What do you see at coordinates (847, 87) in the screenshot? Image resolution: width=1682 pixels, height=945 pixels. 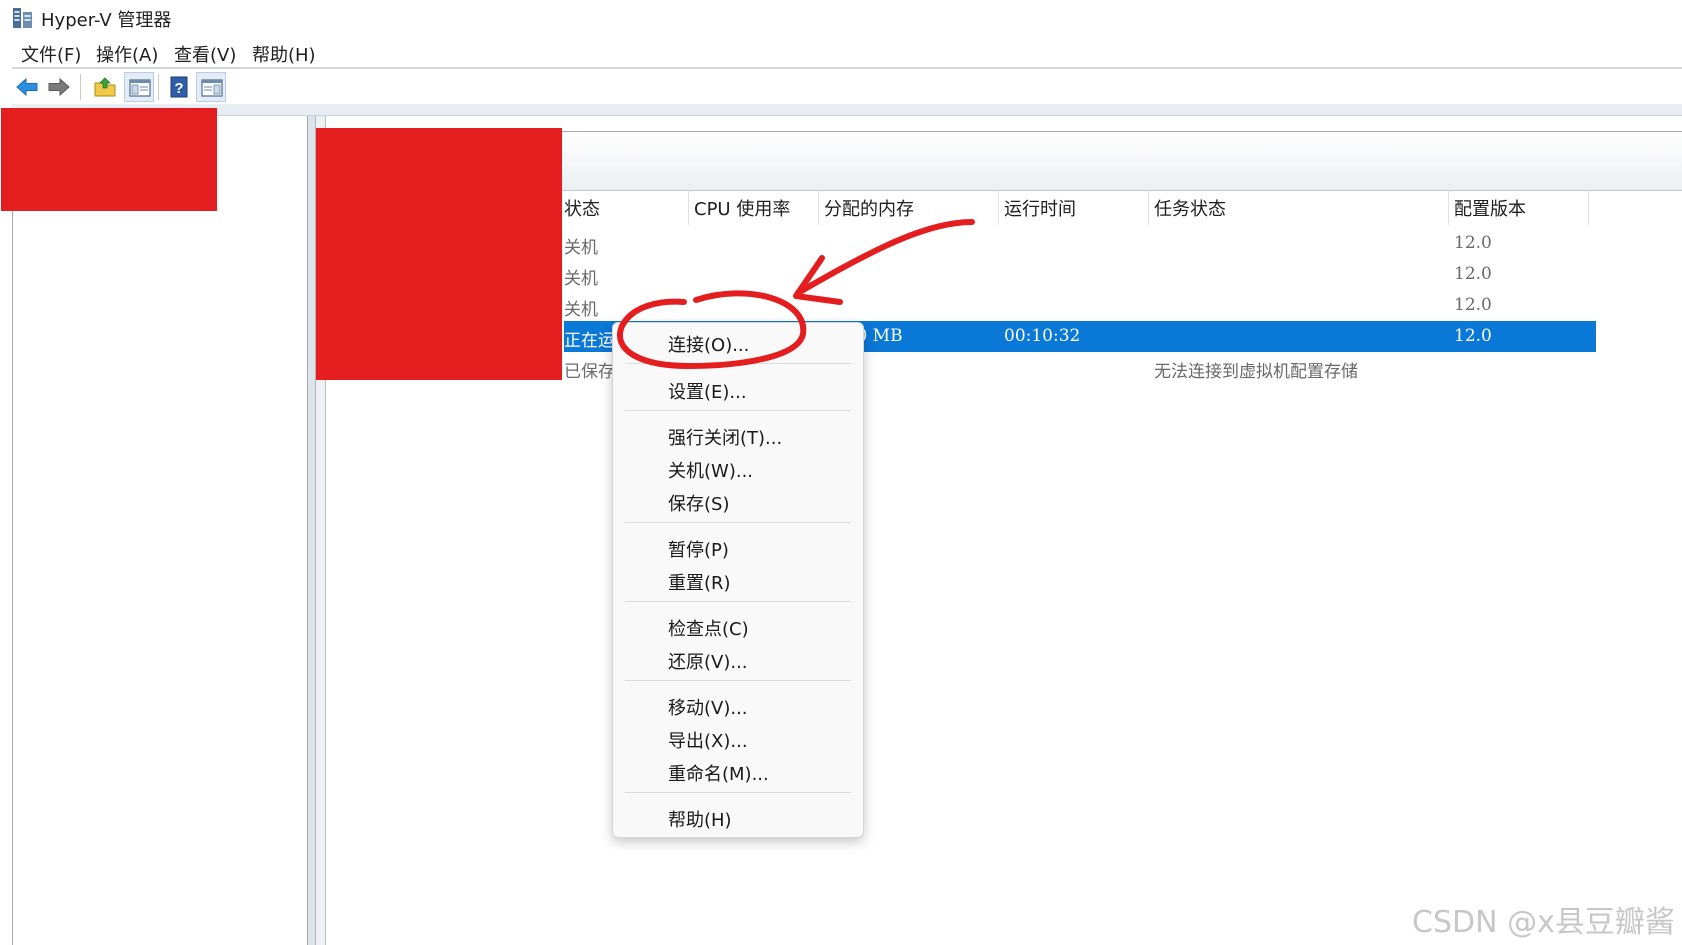 I see `toolbar: ?` at bounding box center [847, 87].